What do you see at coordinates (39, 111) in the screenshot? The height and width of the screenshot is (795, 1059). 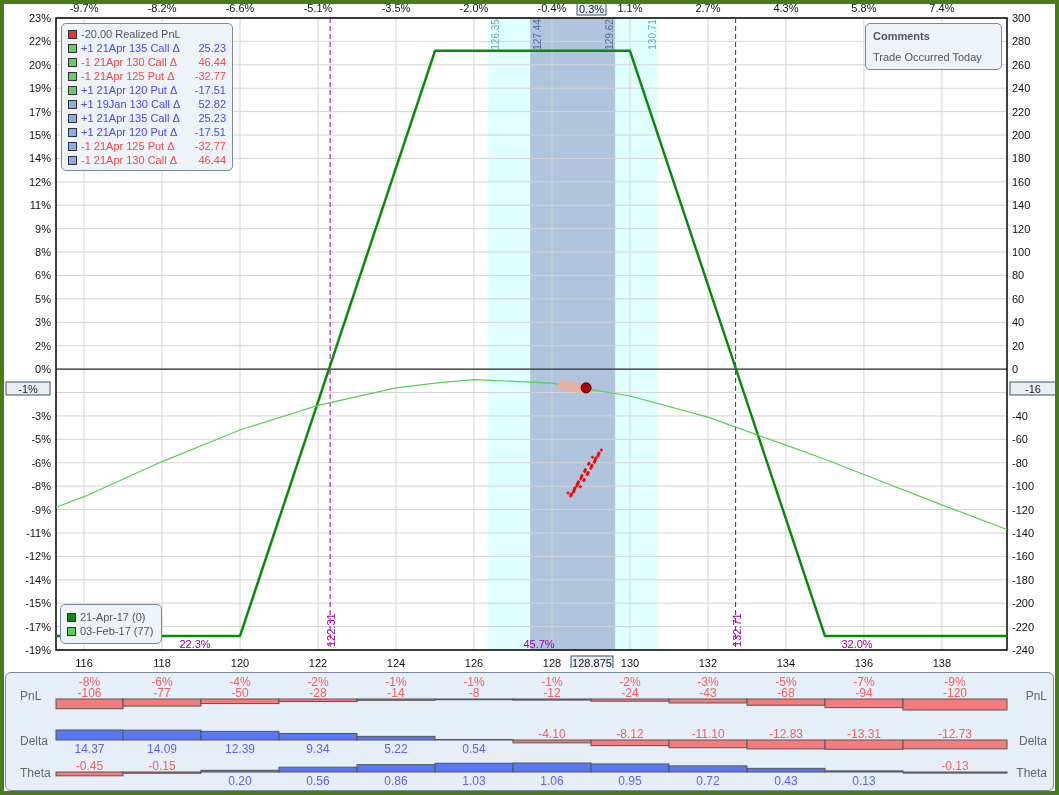 I see `left-axis-label: 17%` at bounding box center [39, 111].